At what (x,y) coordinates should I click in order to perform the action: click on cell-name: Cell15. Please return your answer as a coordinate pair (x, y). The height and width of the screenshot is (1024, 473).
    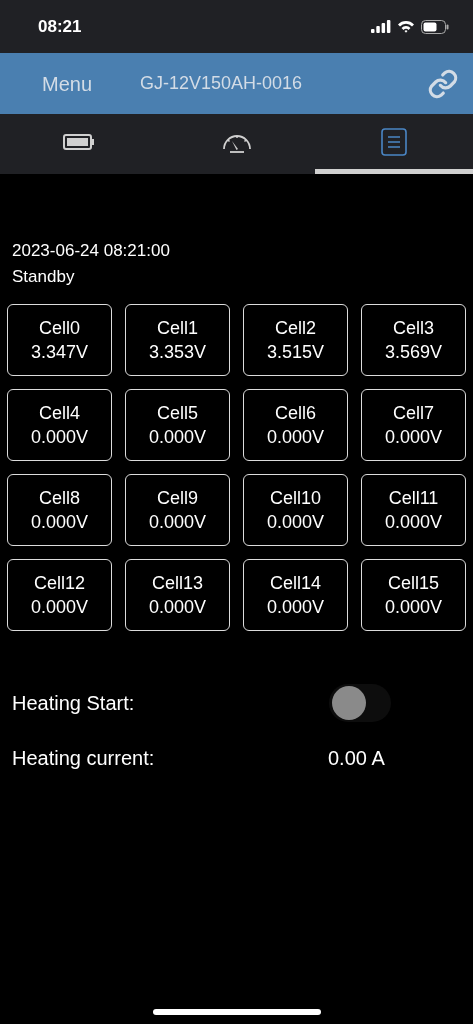
    Looking at the image, I should click on (413, 583).